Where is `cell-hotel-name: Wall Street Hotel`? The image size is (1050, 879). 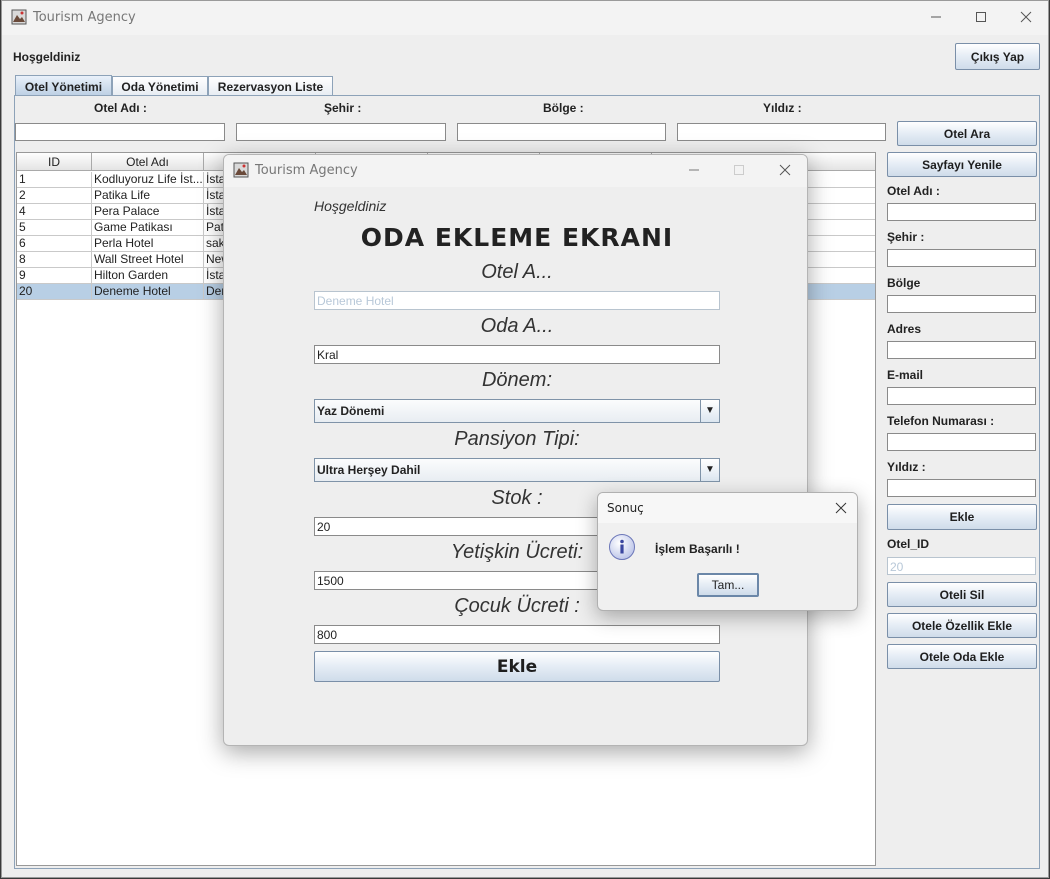
cell-hotel-name: Wall Street Hotel is located at coordinates (148, 260).